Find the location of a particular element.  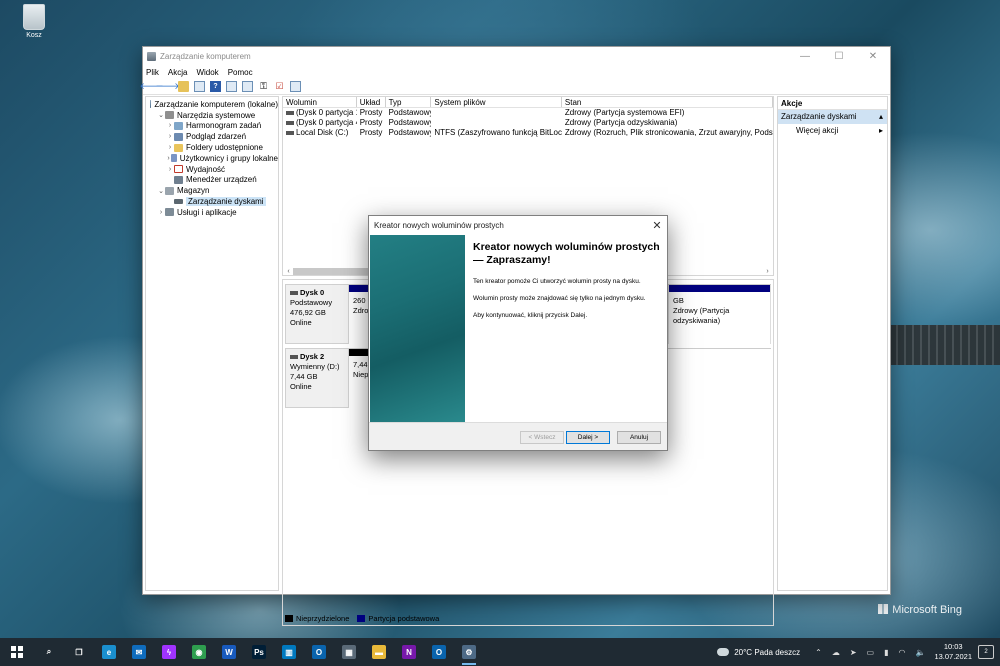

next-button: Dalej > is located at coordinates (588, 437).